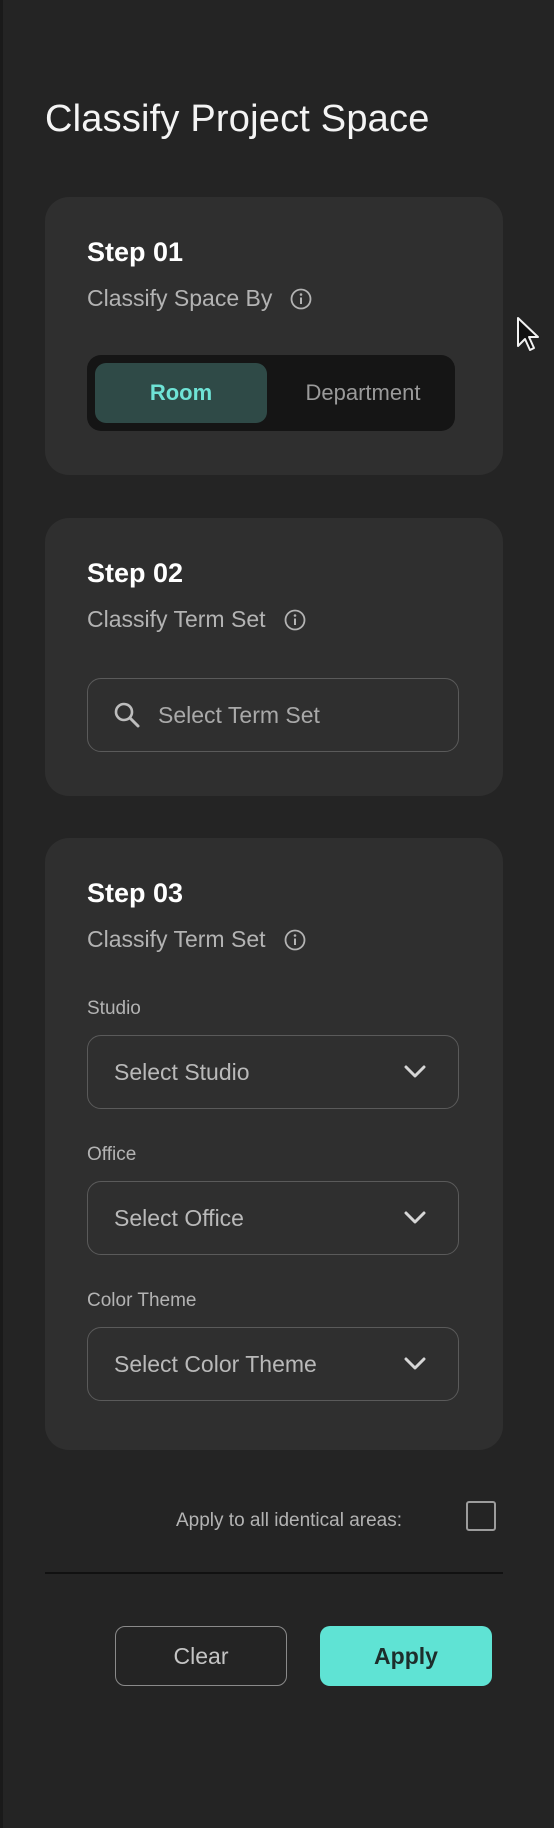 This screenshot has width=554, height=1828. Describe the element at coordinates (180, 298) in the screenshot. I see `step-01-subtitle-text: Classify Space By` at that location.